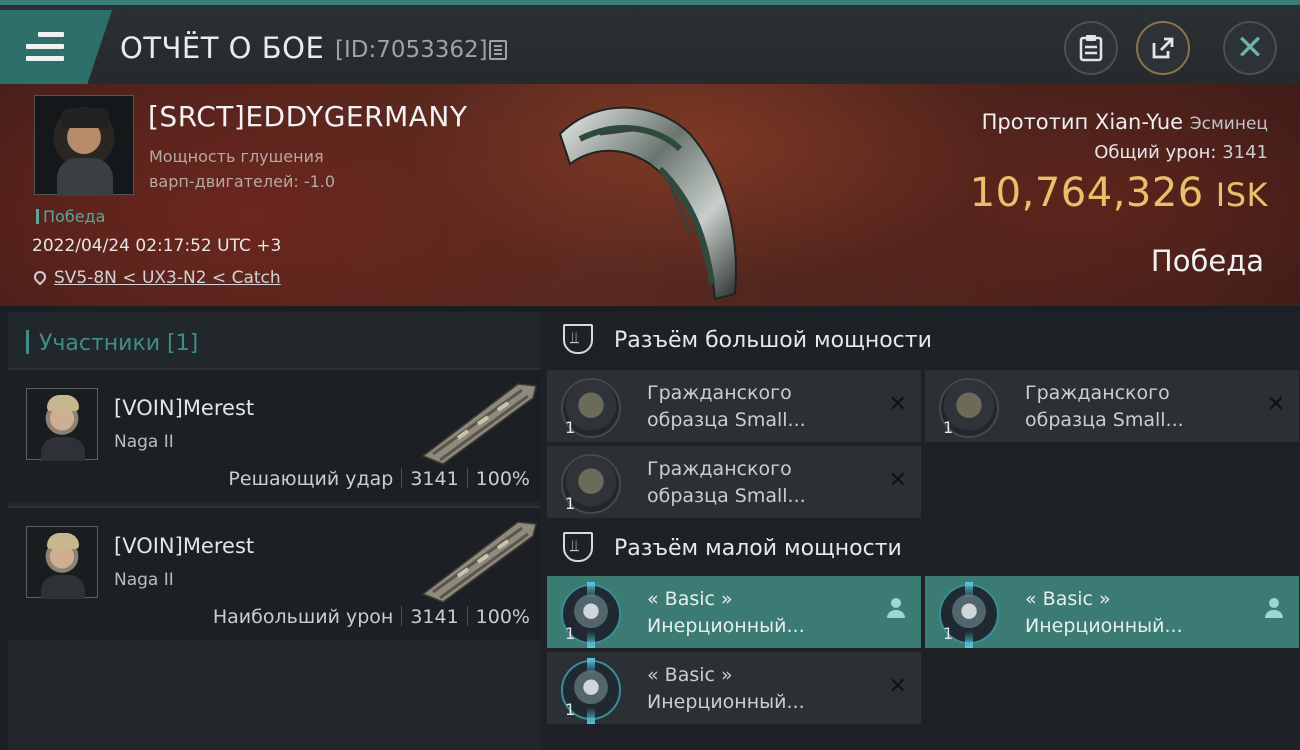  I want to click on ship-name-text: Прототип Xian-Yue, so click(1082, 122).